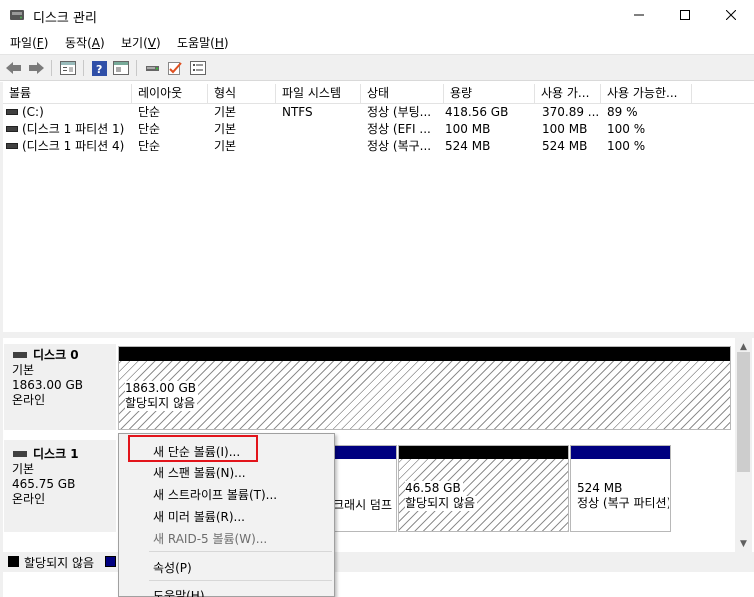 The height and width of the screenshot is (597, 754). What do you see at coordinates (565, 146) in the screenshot?
I see `free-space-cell: 524 MB` at bounding box center [565, 146].